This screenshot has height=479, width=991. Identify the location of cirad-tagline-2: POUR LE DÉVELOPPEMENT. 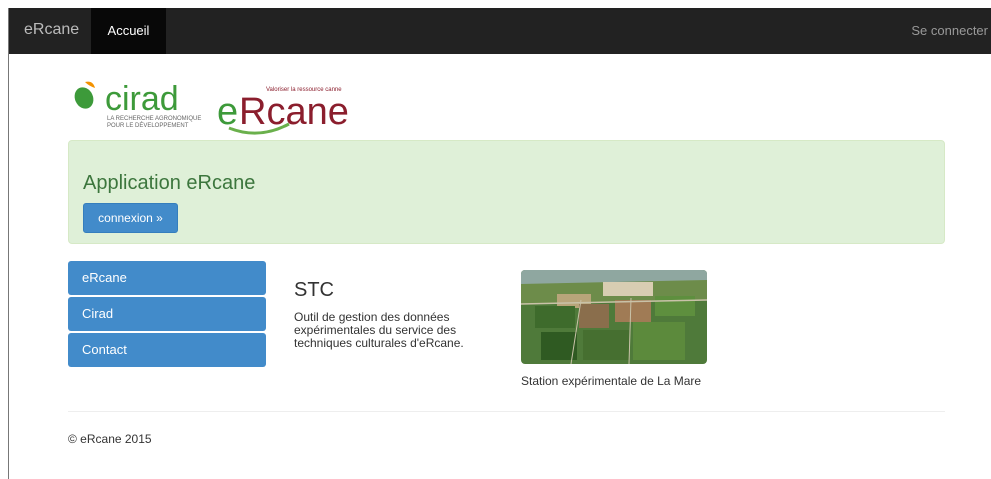
(148, 125).